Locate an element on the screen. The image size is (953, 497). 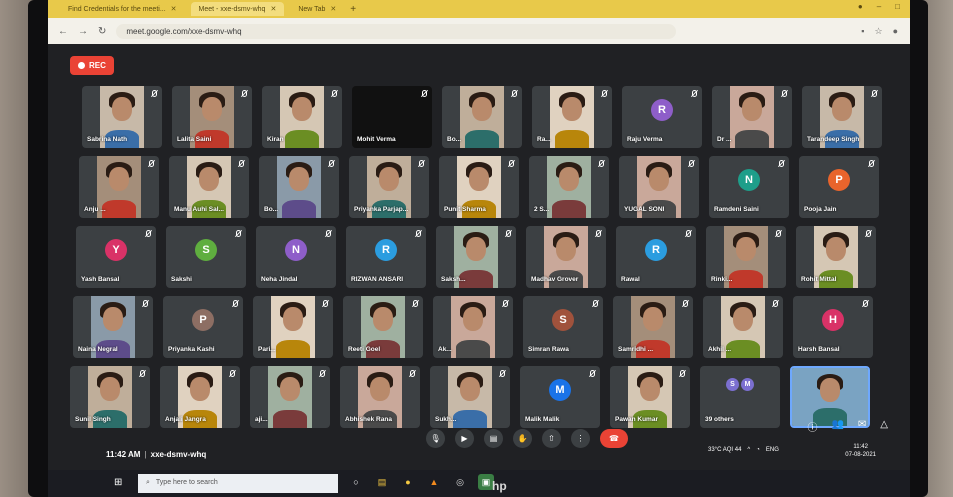
participant-tile: Punit Sharma is located at coordinates (479, 187).